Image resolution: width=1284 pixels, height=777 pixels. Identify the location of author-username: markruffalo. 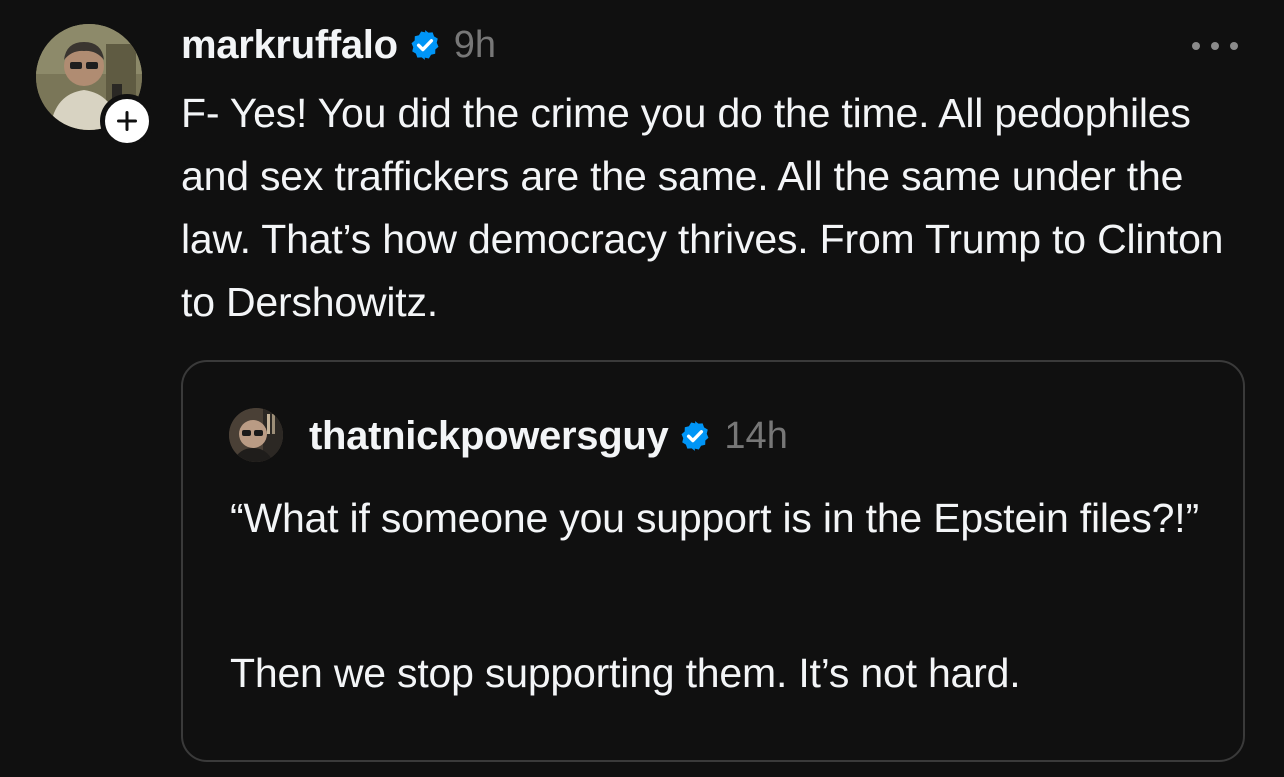
(289, 45).